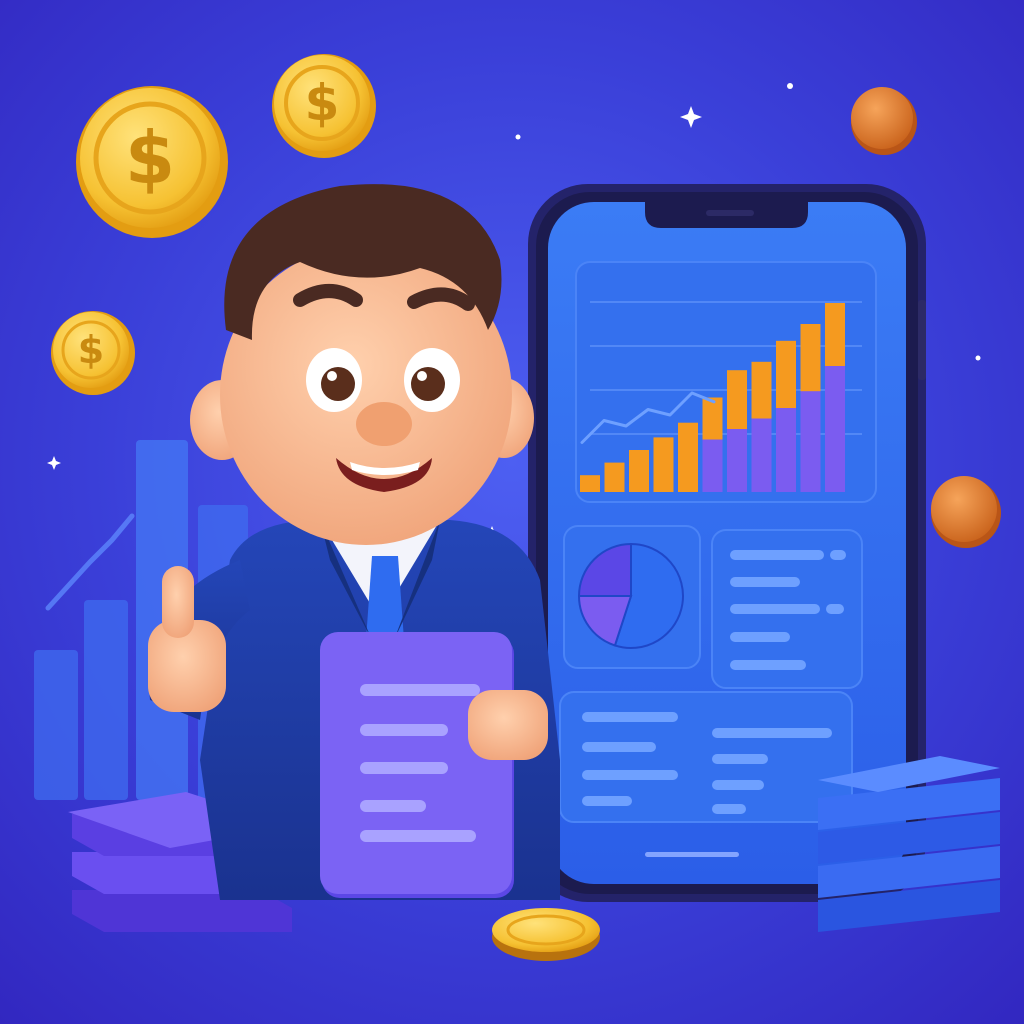 The image size is (1024, 1024). Describe the element at coordinates (692, 854) in the screenshot. I see `home-indicator` at that location.